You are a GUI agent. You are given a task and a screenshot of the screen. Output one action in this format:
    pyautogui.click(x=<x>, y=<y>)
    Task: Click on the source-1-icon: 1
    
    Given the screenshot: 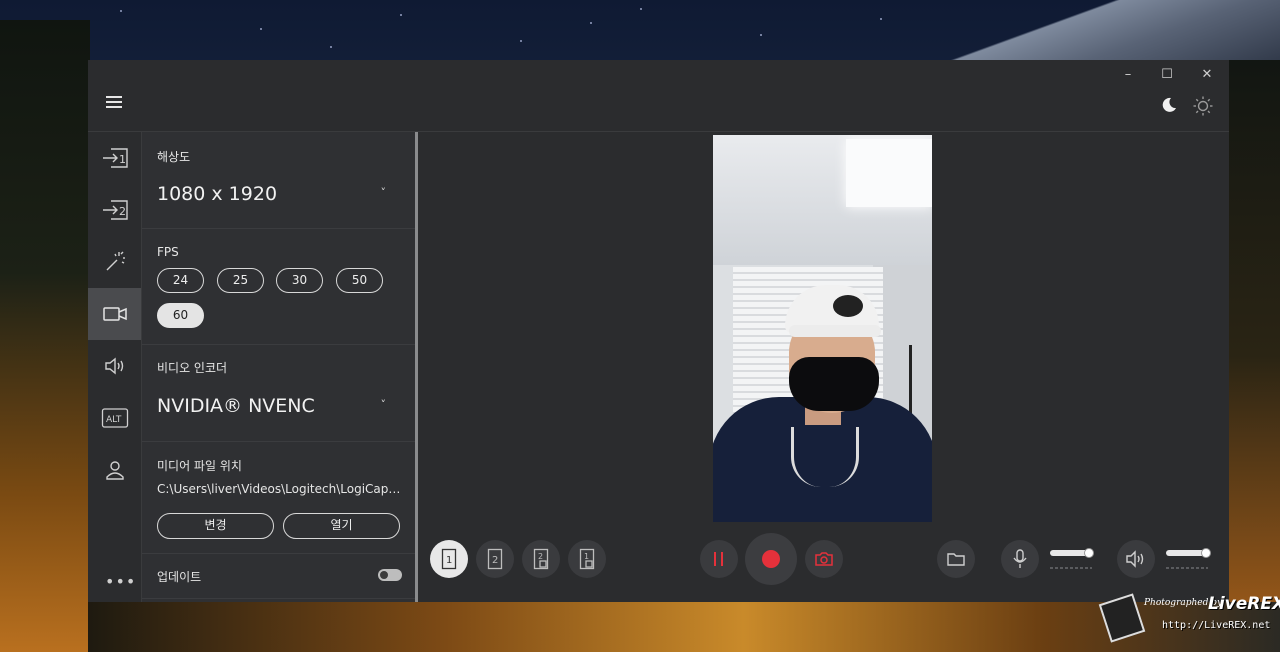 What is the action you would take?
    pyautogui.click(x=115, y=158)
    